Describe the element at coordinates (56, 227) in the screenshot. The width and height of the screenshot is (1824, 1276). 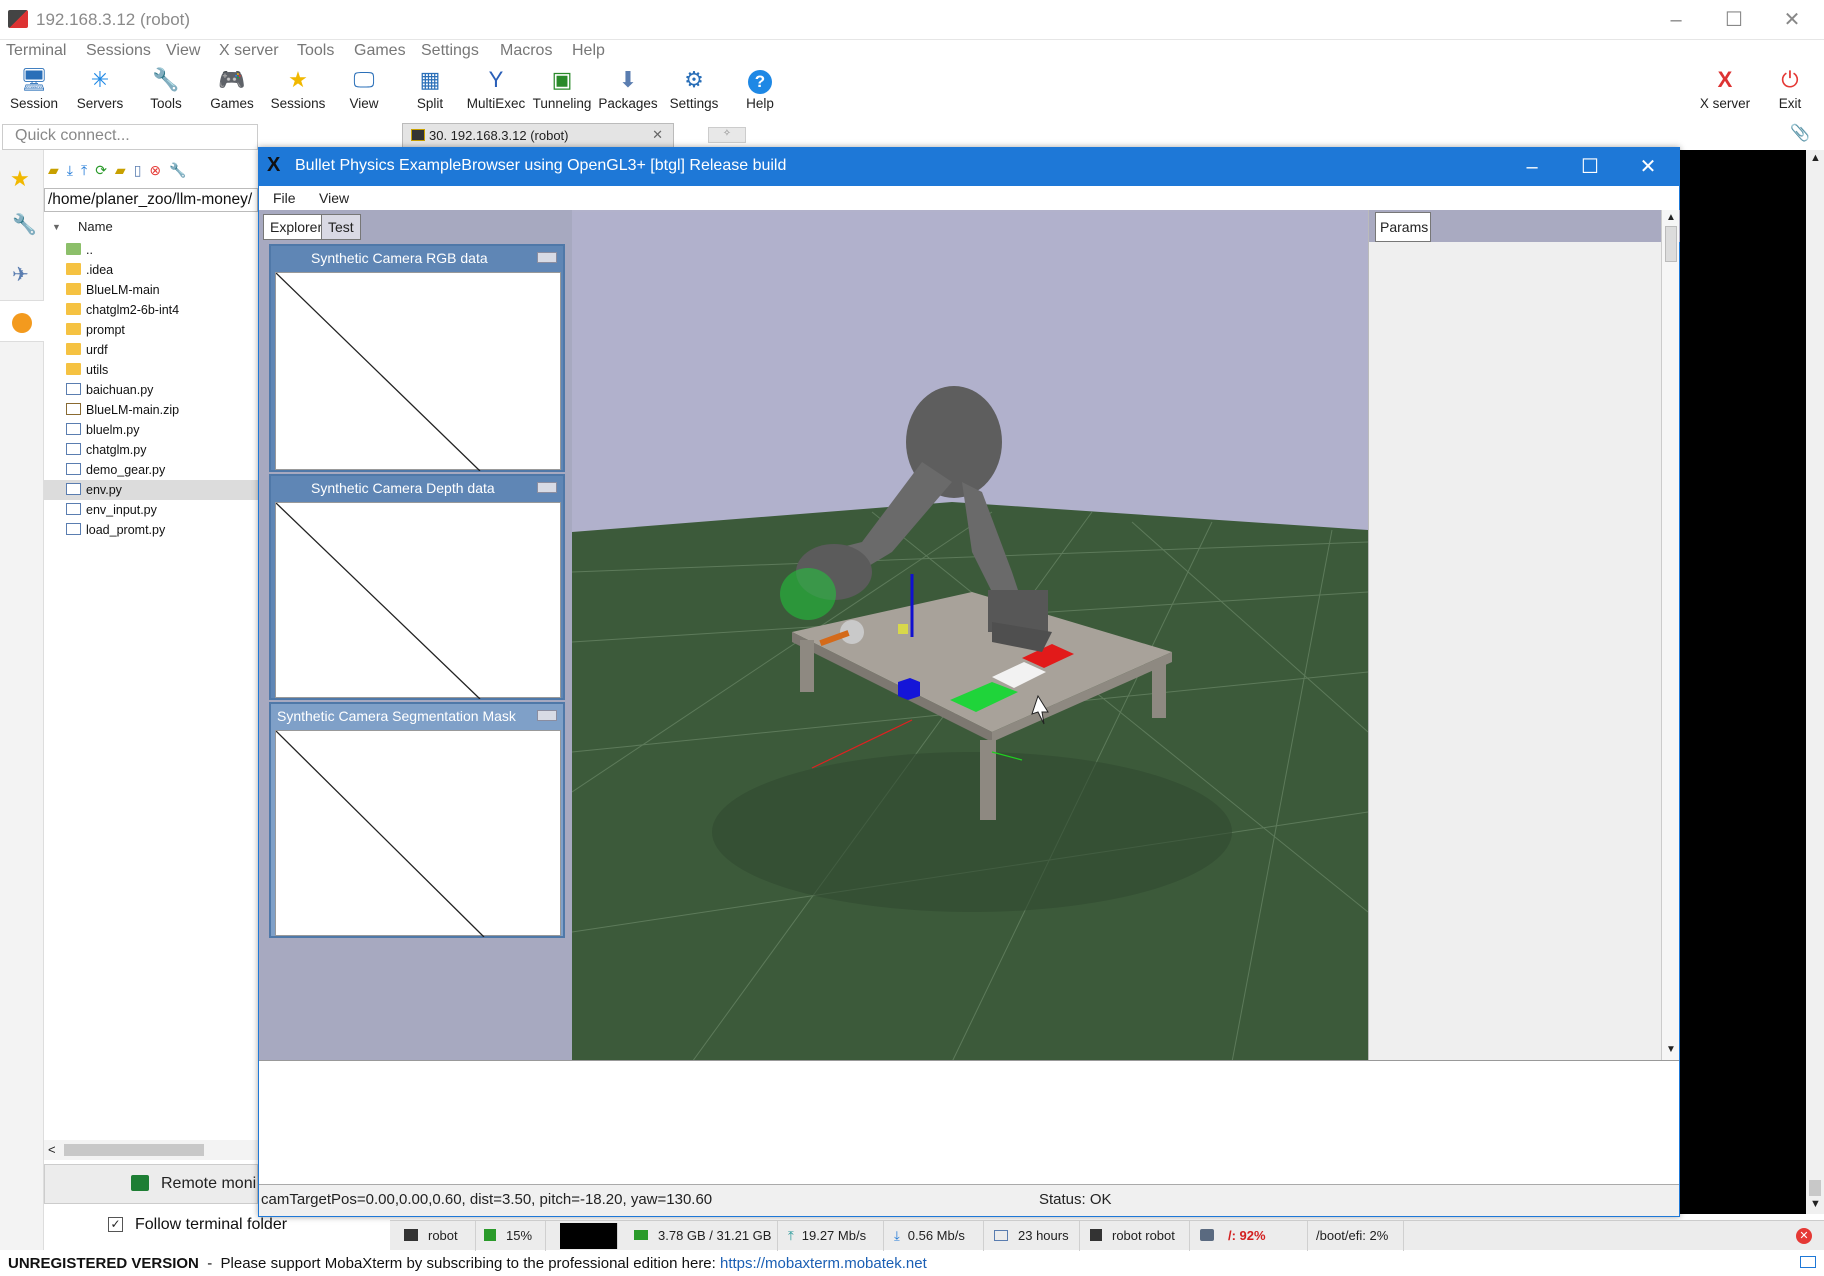
I see `collapse-icon: ▼` at that location.